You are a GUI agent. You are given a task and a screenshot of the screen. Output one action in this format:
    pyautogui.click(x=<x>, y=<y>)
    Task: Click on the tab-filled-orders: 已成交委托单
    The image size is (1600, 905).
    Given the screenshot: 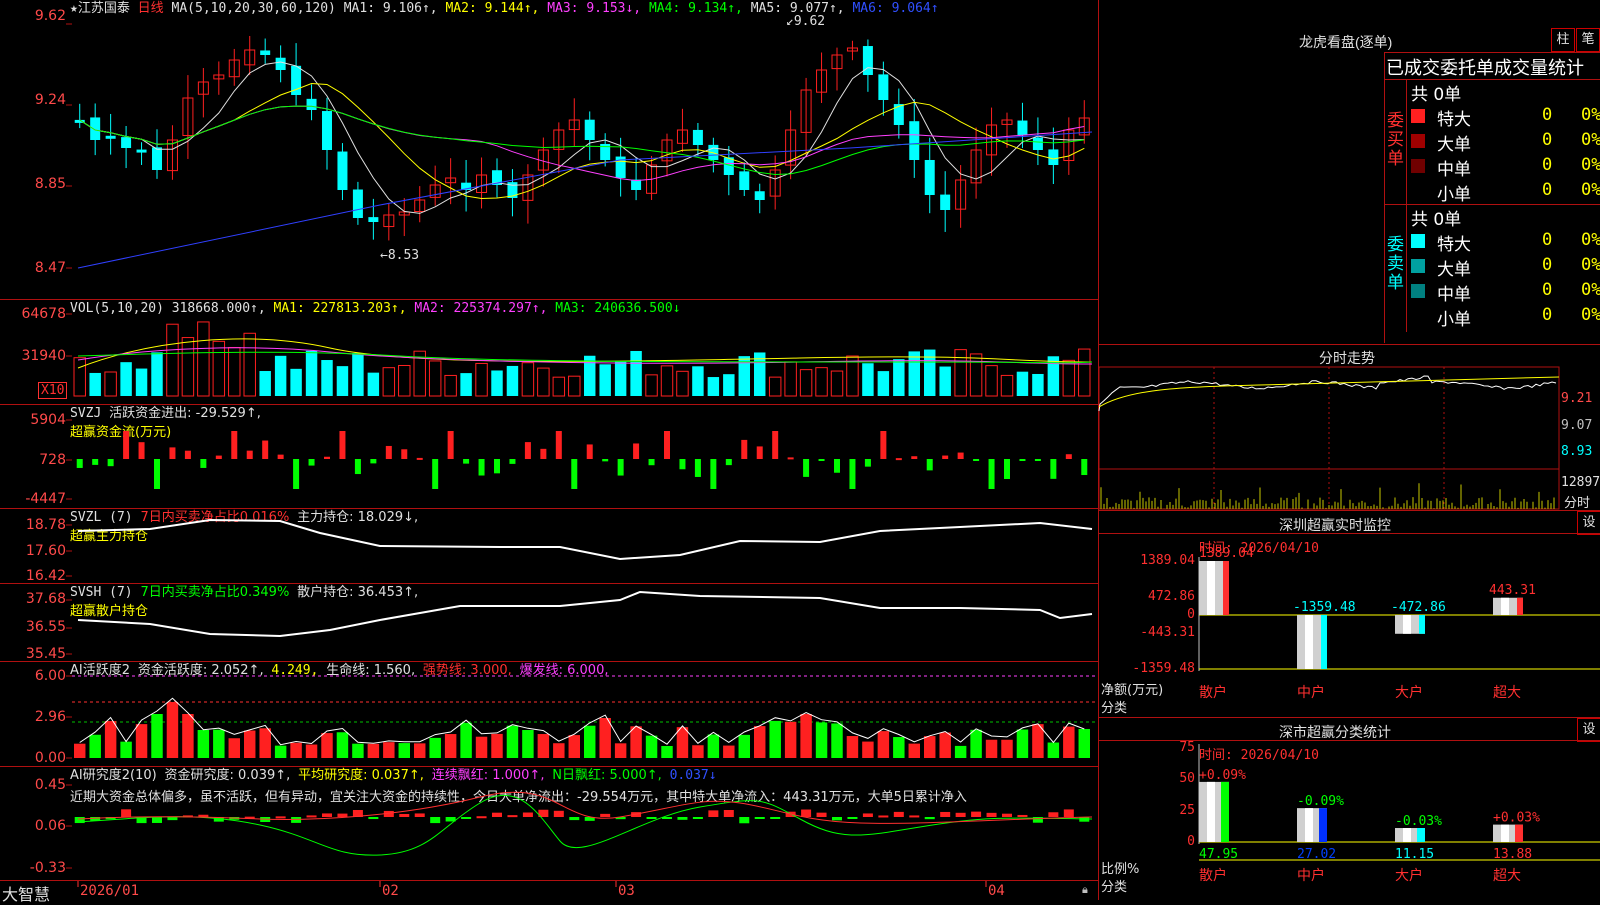 What is the action you would take?
    pyautogui.click(x=1440, y=67)
    